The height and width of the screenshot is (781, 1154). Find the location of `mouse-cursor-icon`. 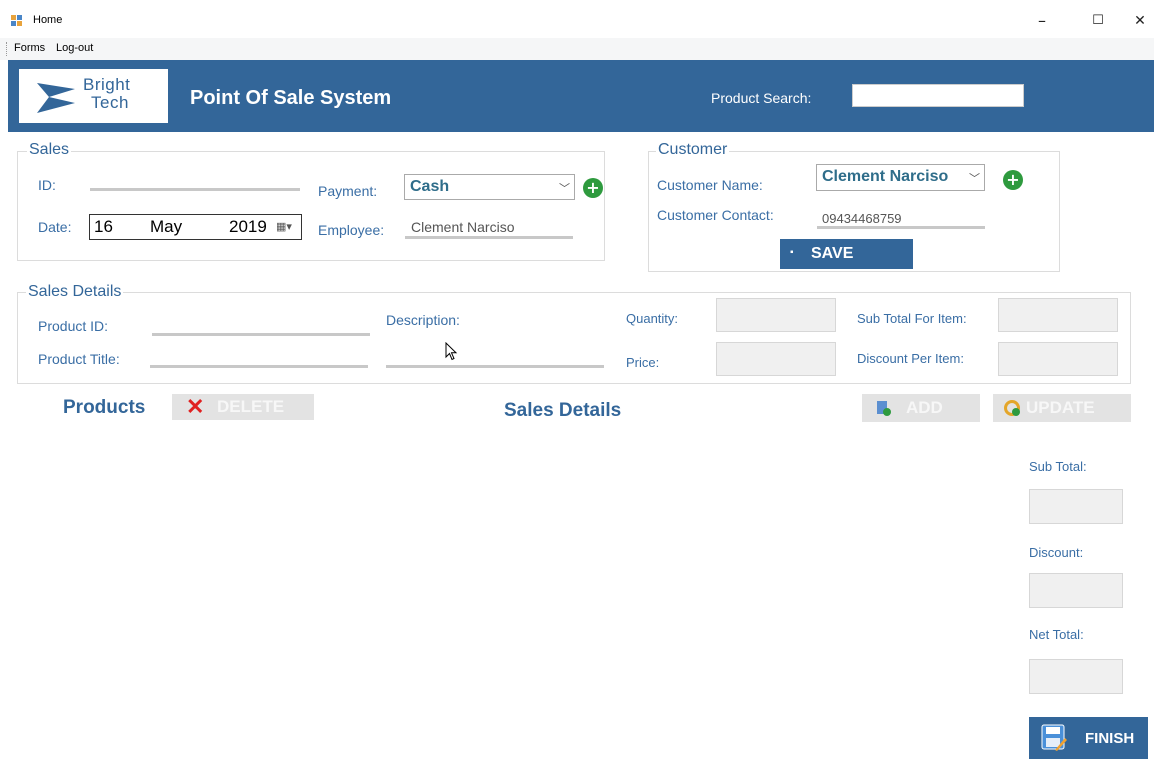

mouse-cursor-icon is located at coordinates (451, 351).